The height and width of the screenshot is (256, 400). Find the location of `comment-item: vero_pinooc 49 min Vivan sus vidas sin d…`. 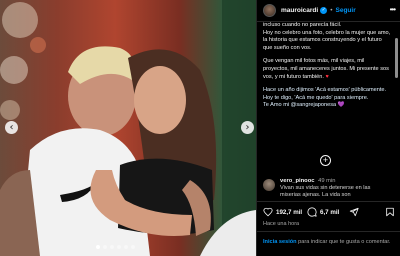

comment-item: vero_pinooc 49 min Vivan sus vidas sin d… is located at coordinates (329, 190).